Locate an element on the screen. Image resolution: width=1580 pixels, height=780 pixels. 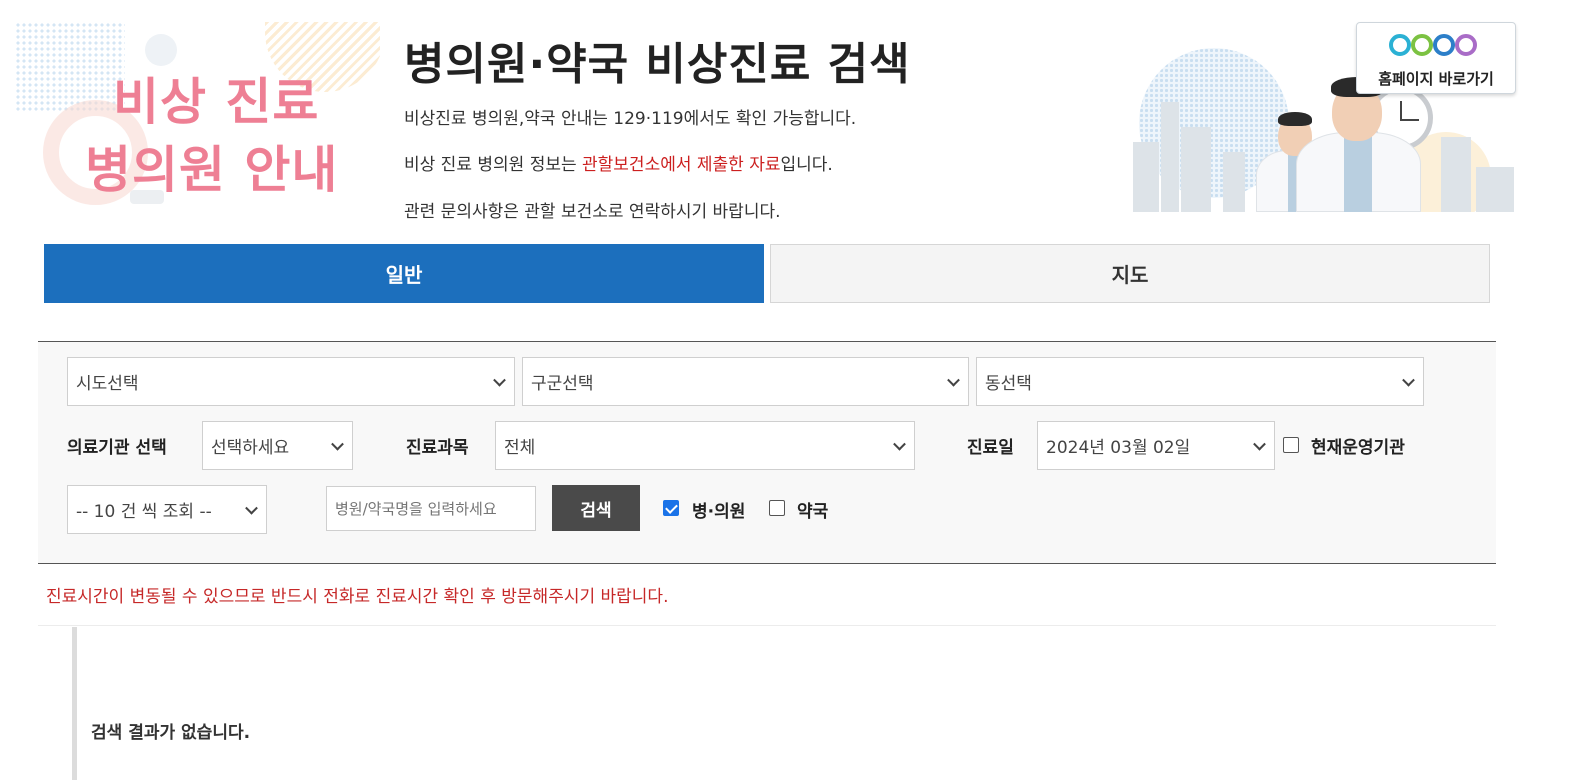
banner-left-image: 비상 진료 병의원 안내 is located at coordinates (197, 117).